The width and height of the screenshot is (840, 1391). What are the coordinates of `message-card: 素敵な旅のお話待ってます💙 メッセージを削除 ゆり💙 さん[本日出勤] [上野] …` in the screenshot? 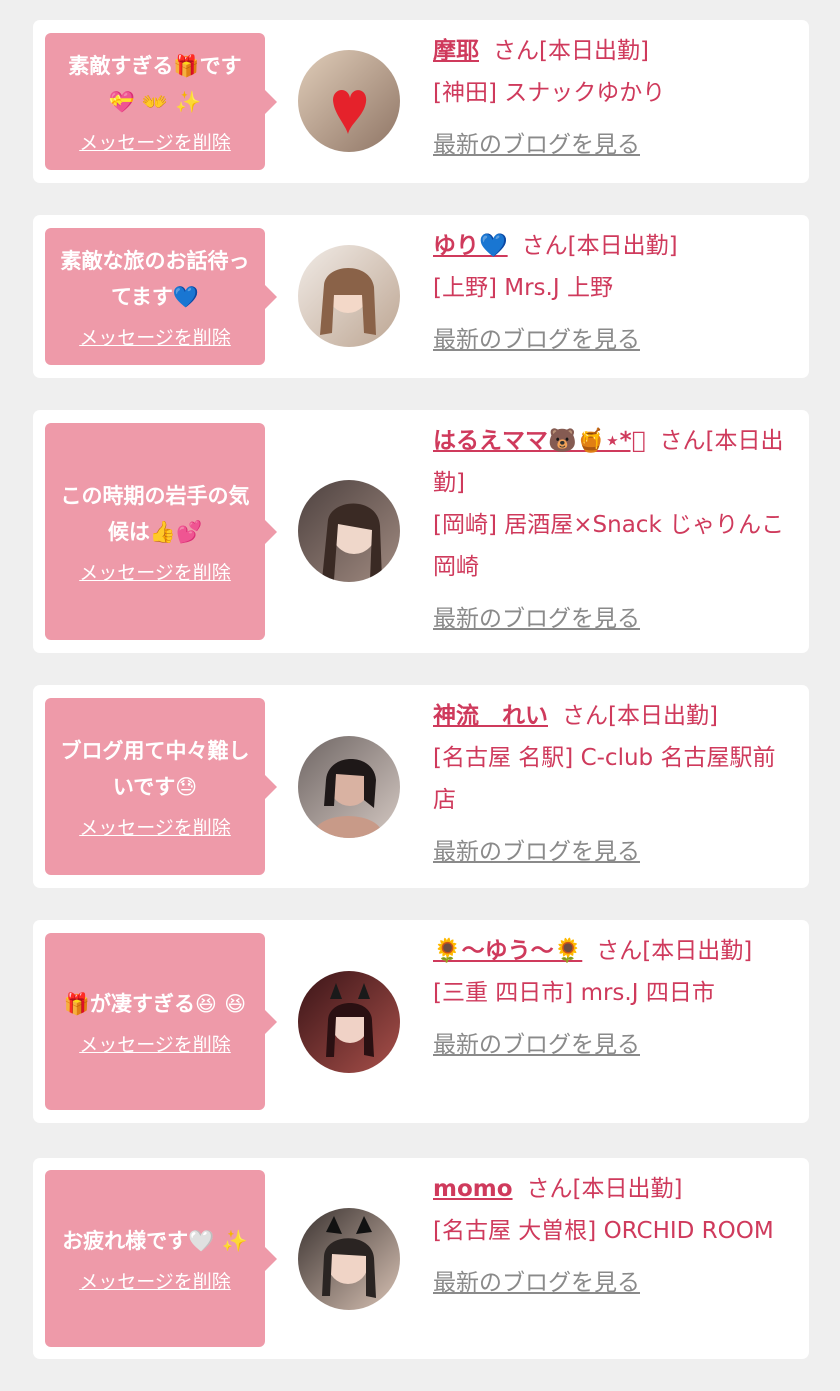 It's located at (421, 296).